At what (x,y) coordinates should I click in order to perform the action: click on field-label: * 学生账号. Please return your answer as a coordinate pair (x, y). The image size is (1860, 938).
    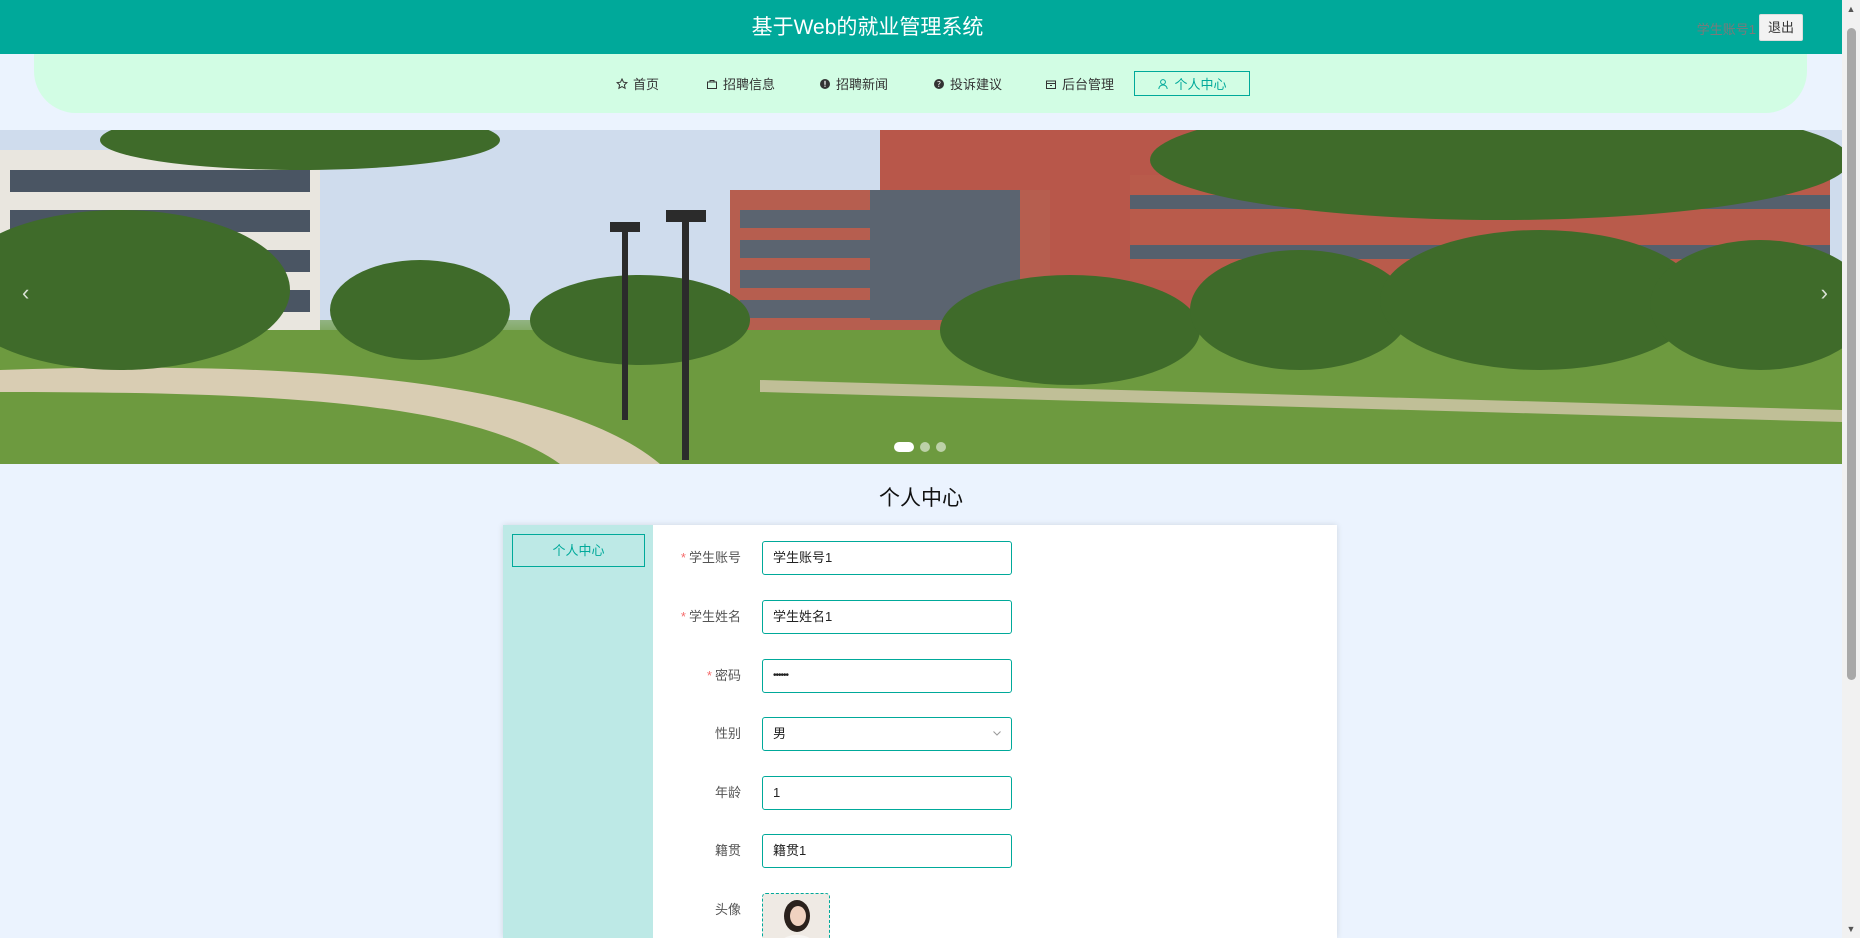
    Looking at the image, I should click on (710, 557).